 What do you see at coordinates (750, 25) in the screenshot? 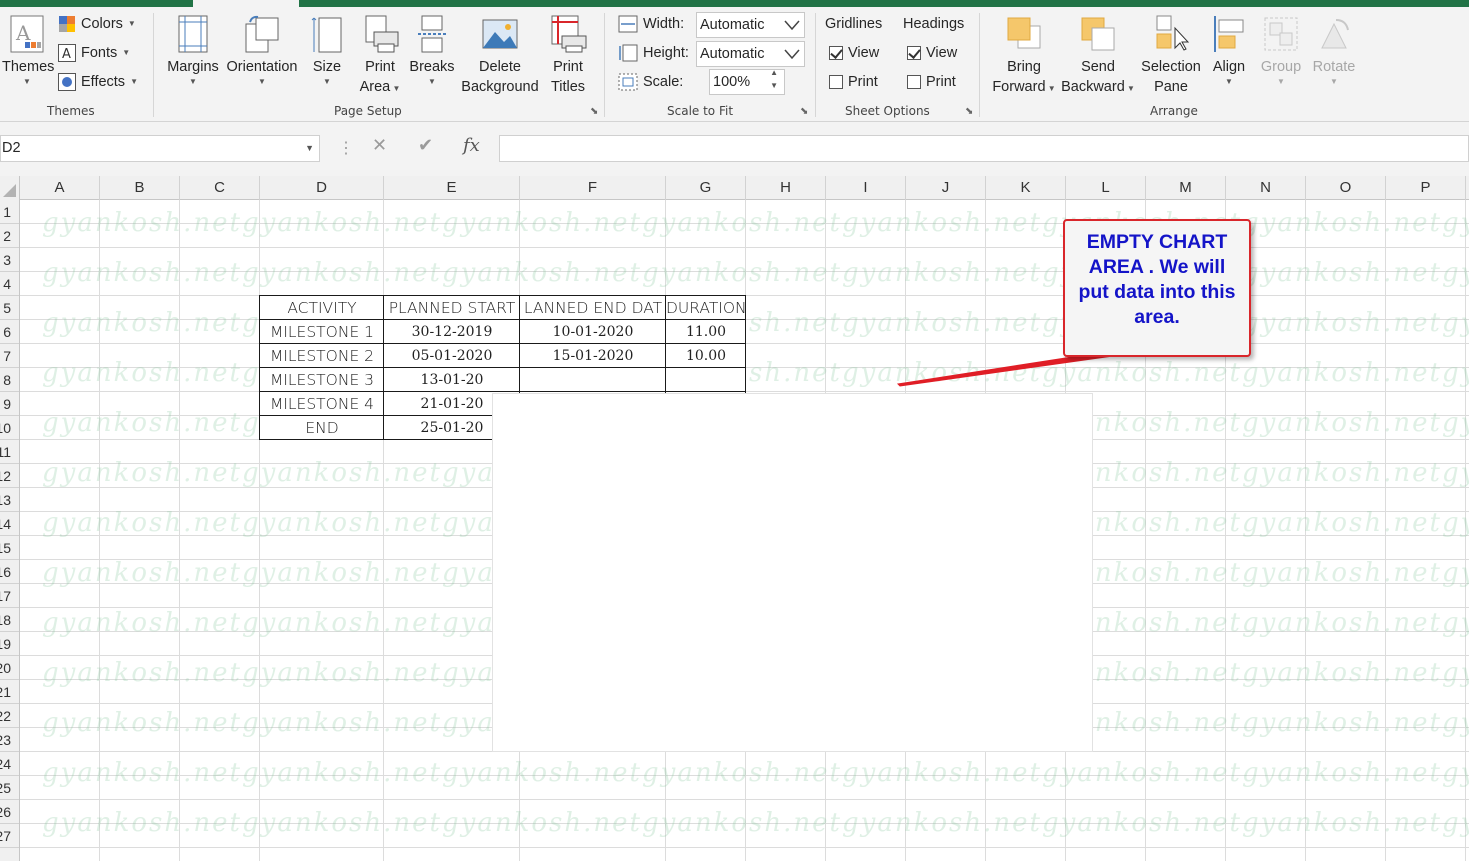
I see `width-dropdown: Automatic` at bounding box center [750, 25].